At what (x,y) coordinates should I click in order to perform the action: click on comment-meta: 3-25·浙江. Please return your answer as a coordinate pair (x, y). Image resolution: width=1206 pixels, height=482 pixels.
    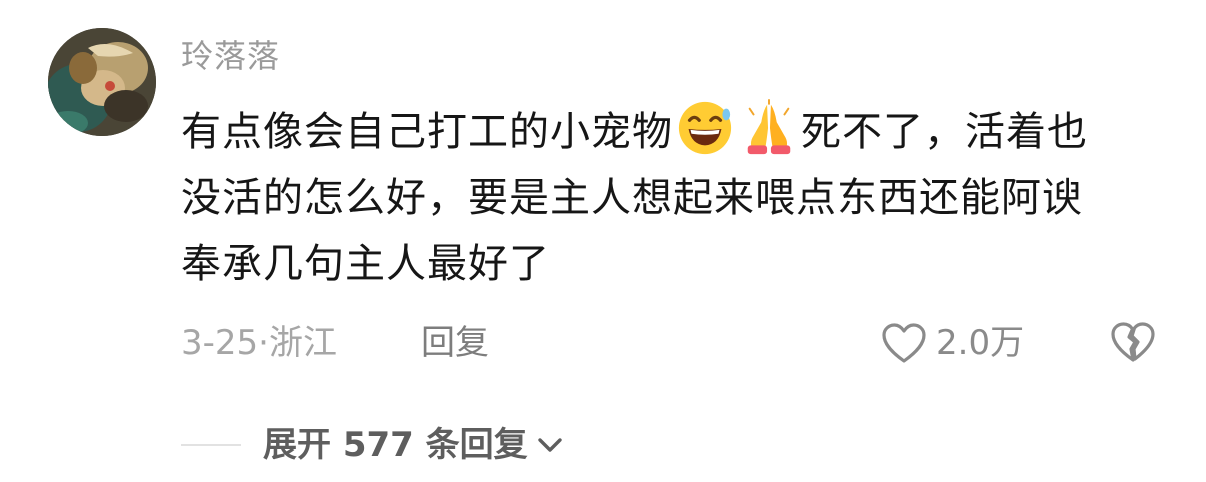
    Looking at the image, I should click on (259, 343).